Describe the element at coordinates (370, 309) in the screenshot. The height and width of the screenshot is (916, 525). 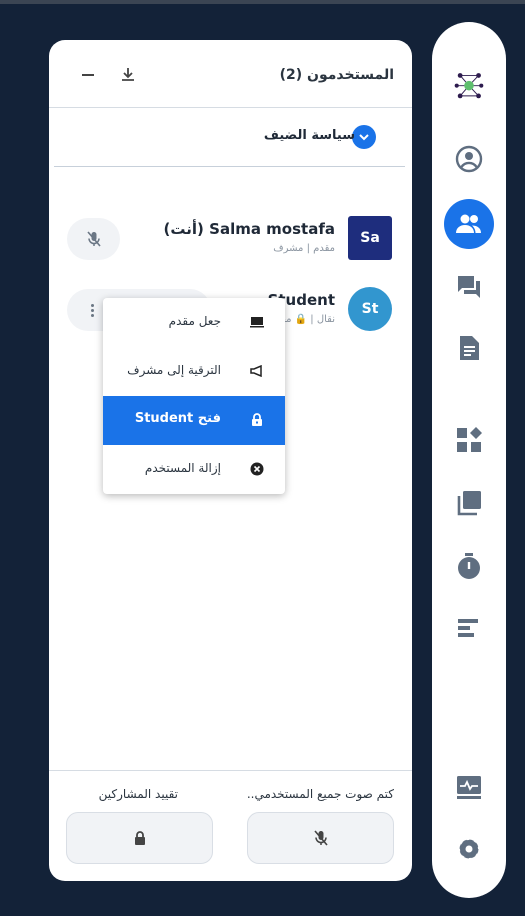
I see `avatar: St` at that location.